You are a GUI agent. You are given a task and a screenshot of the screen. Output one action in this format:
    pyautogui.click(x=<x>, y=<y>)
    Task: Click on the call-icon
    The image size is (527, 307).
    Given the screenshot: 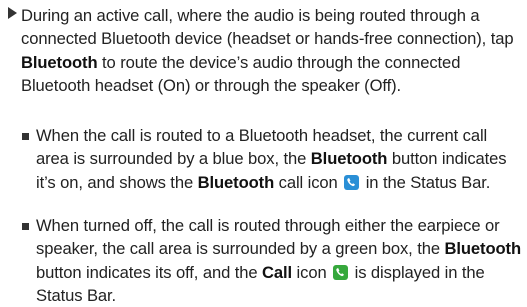 What is the action you would take?
    pyautogui.click(x=341, y=272)
    